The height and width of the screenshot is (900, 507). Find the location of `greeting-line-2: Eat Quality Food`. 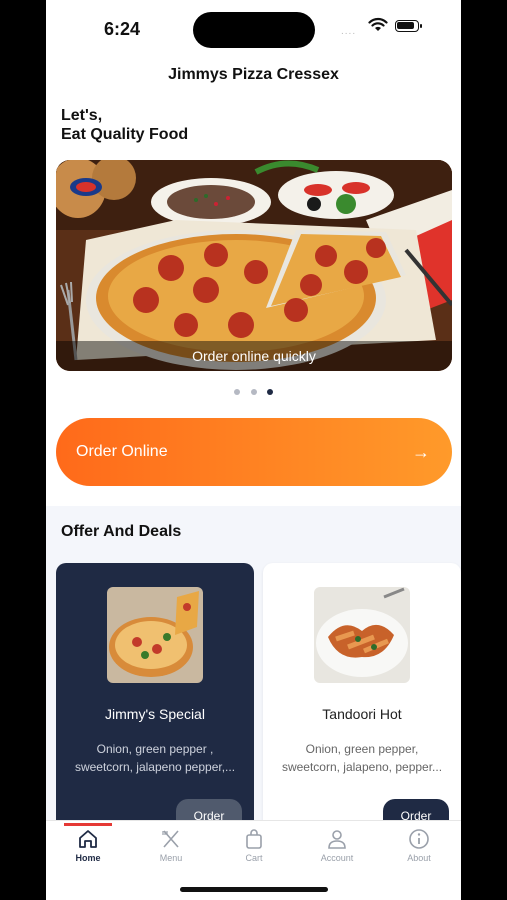

greeting-line-2: Eat Quality Food is located at coordinates (125, 134).